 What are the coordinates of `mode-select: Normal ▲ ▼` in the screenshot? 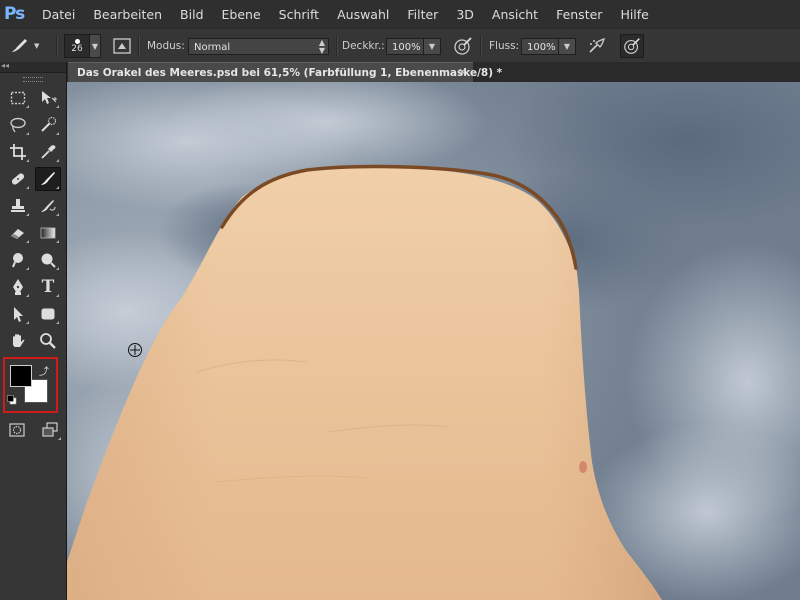 It's located at (258, 46).